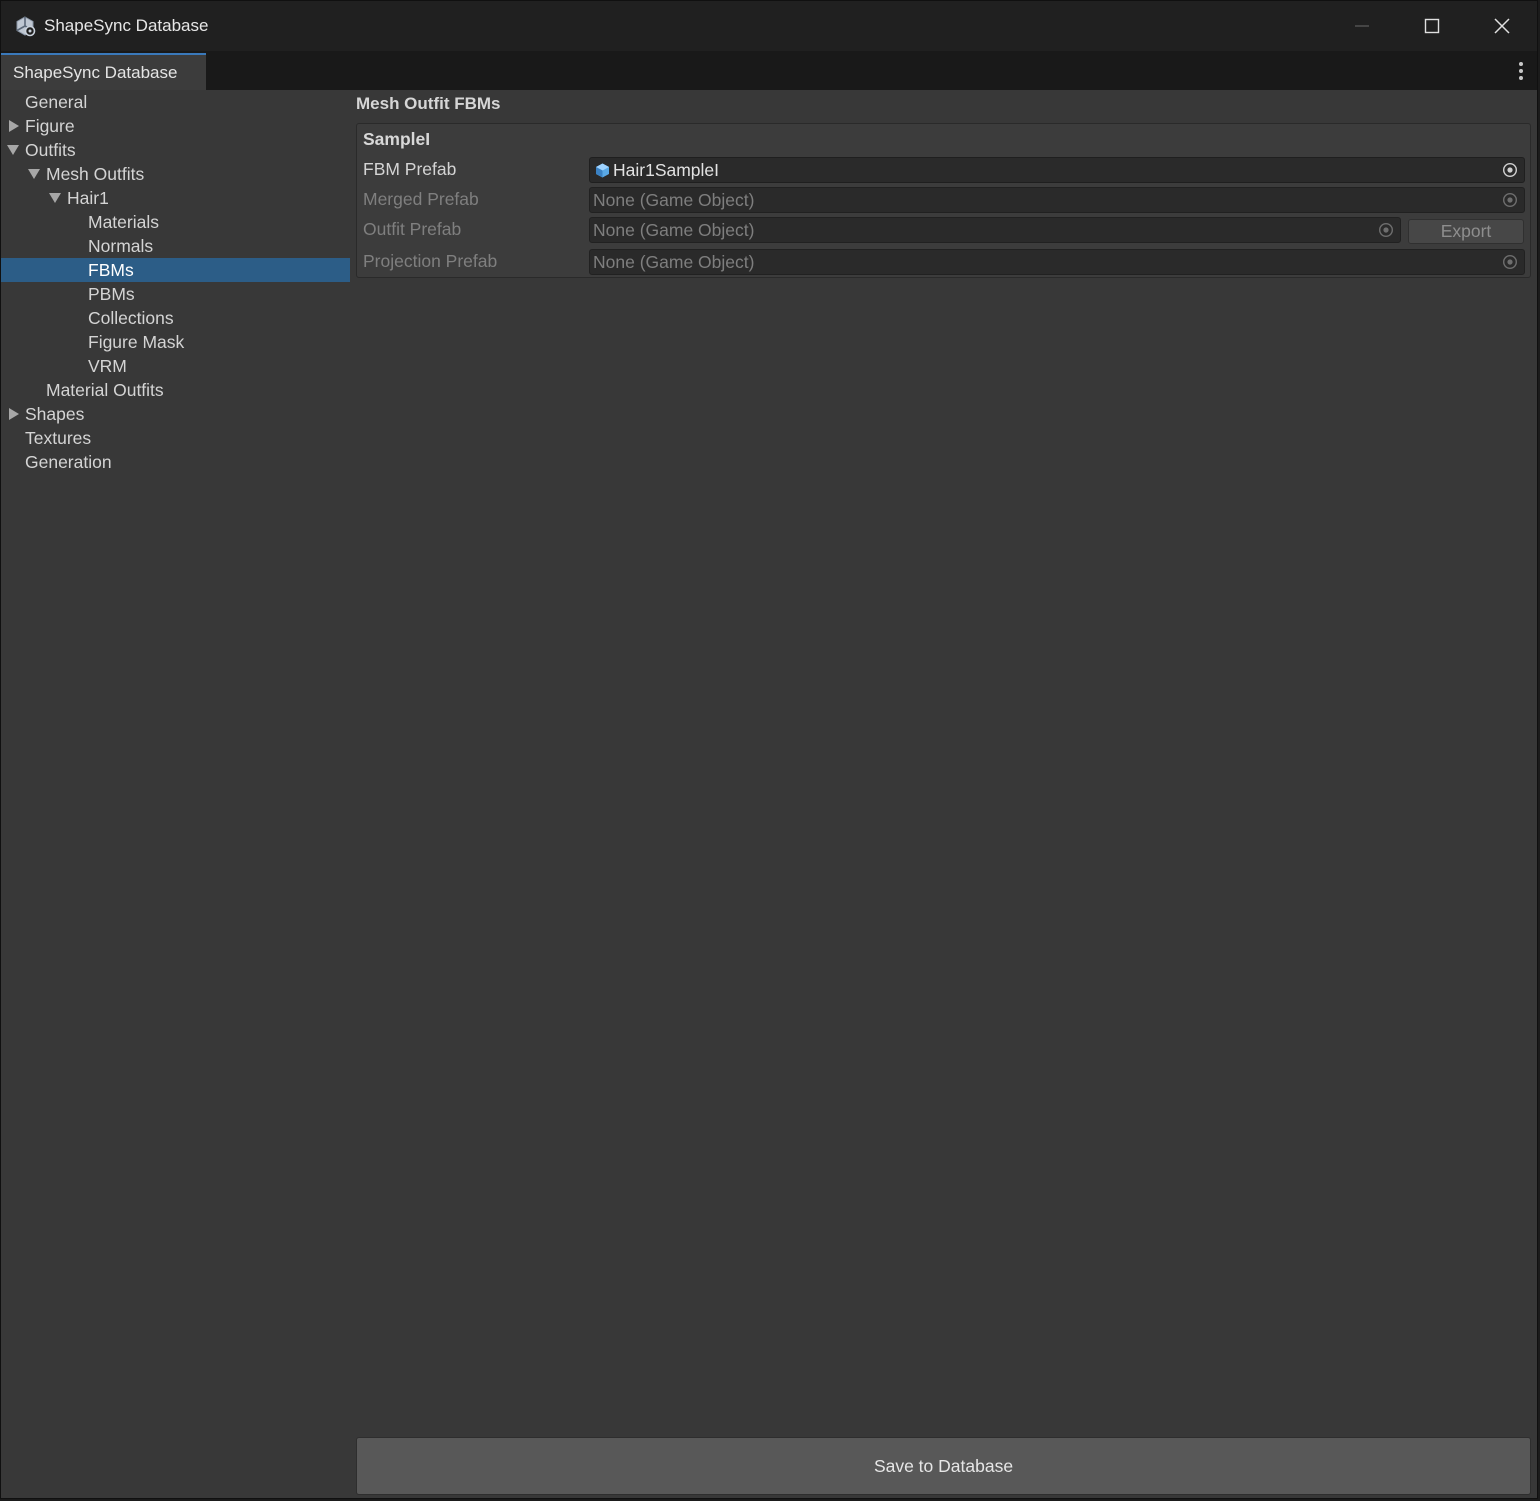  I want to click on outfit-prefab-label: Outfit Prefab, so click(412, 229).